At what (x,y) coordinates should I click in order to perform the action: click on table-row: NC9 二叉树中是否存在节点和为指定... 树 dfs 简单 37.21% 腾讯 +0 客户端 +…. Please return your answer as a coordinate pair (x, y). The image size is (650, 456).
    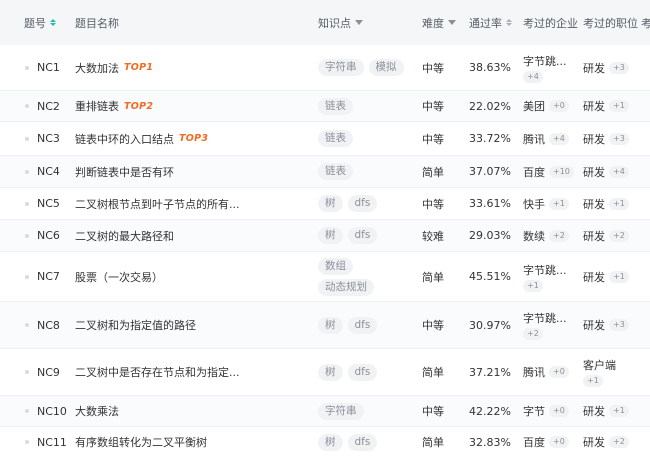
    Looking at the image, I should click on (325, 372).